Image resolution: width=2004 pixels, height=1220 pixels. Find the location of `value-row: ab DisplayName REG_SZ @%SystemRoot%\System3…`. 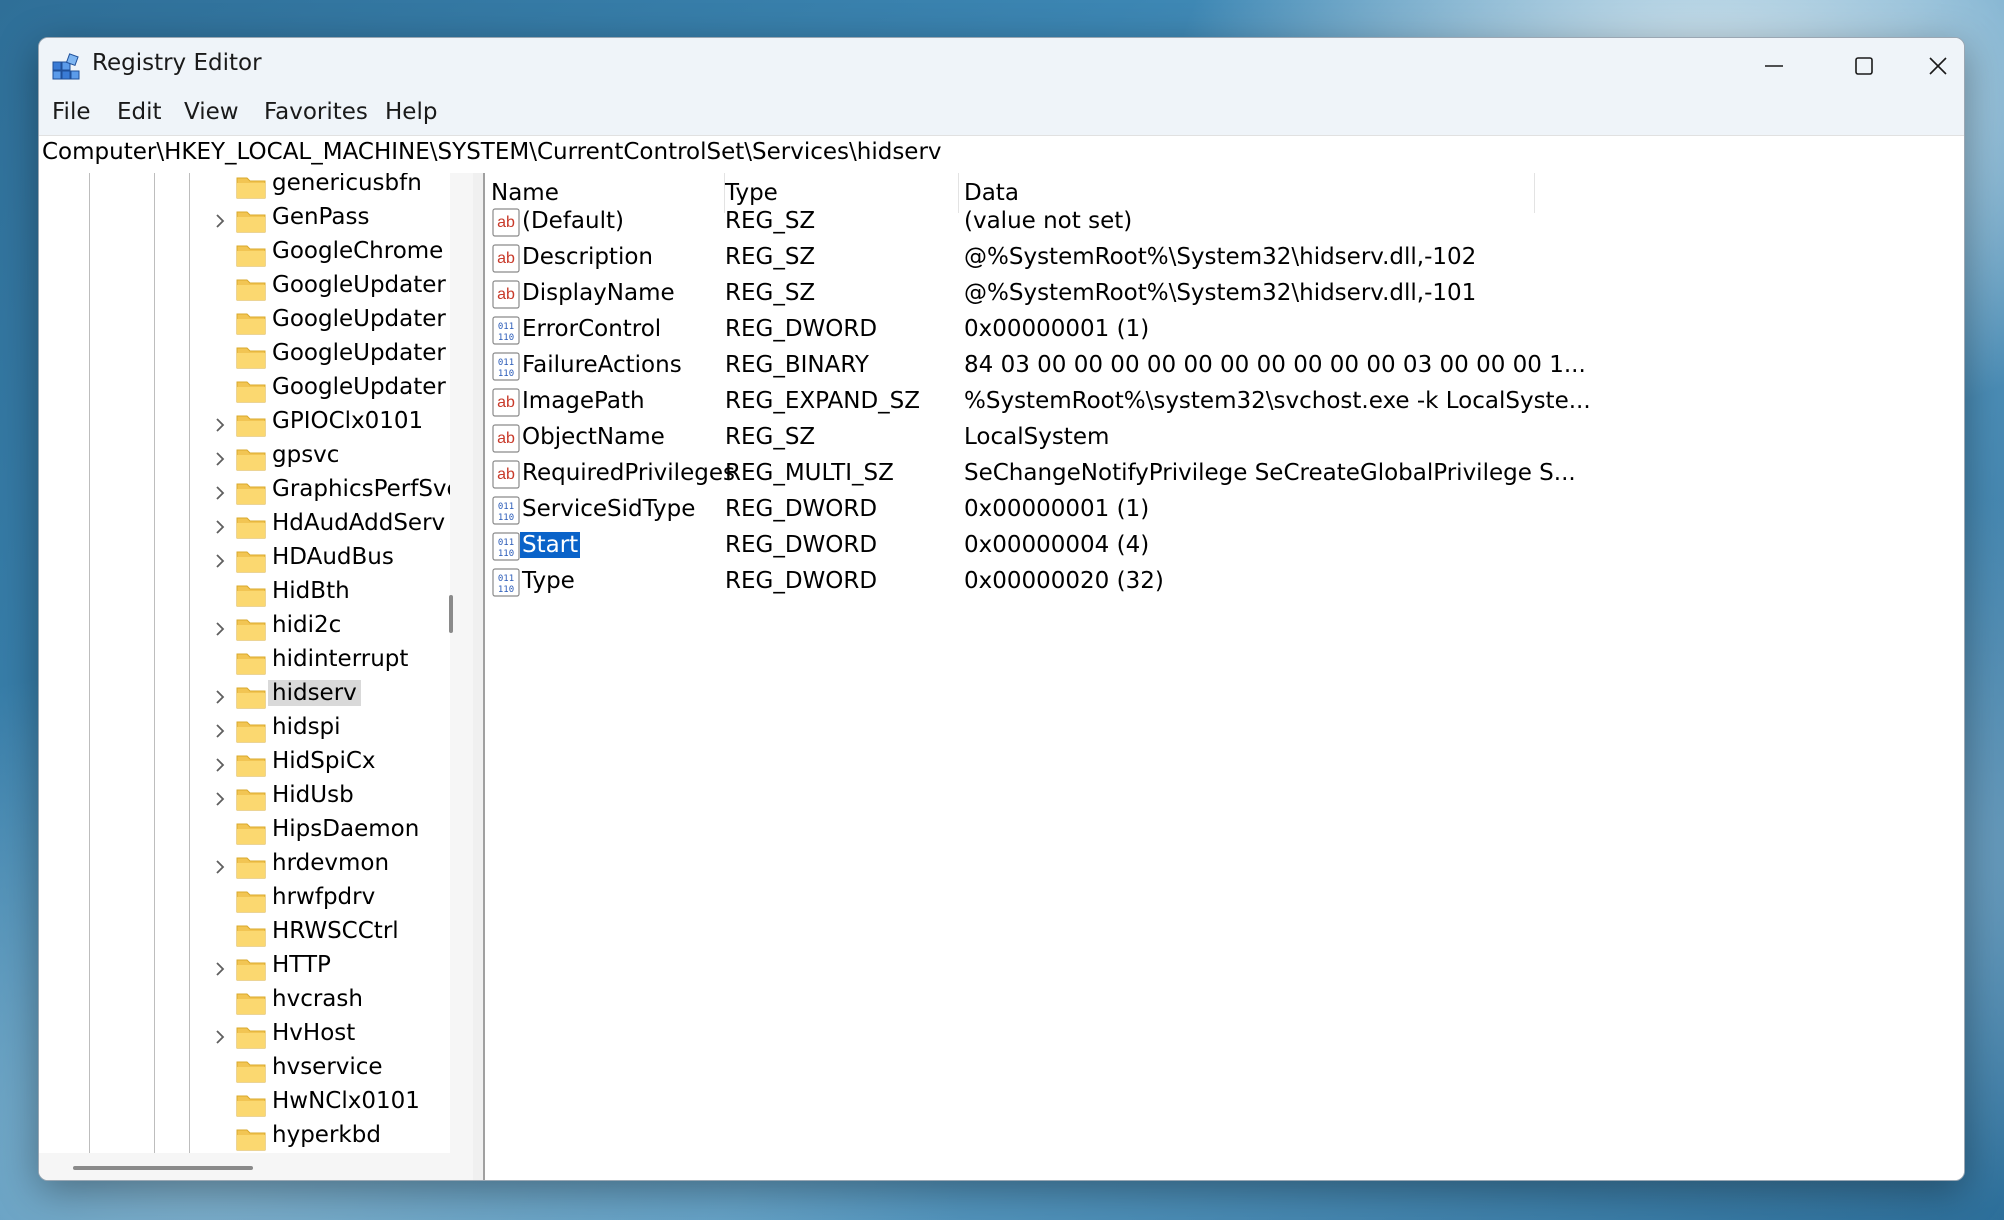

value-row: ab DisplayName REG_SZ @%SystemRoot%\System3… is located at coordinates (1035, 295).